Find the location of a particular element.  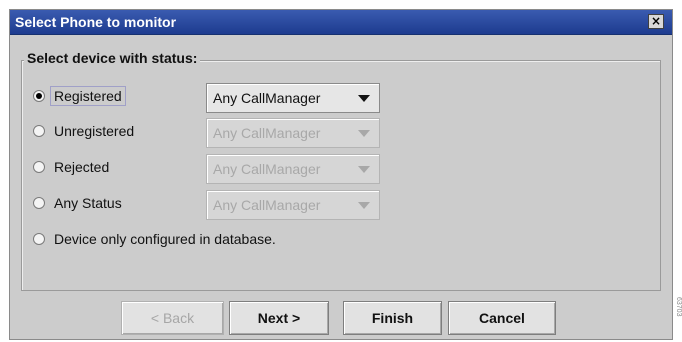

radio-label-any-status: Any Status is located at coordinates (88, 203).